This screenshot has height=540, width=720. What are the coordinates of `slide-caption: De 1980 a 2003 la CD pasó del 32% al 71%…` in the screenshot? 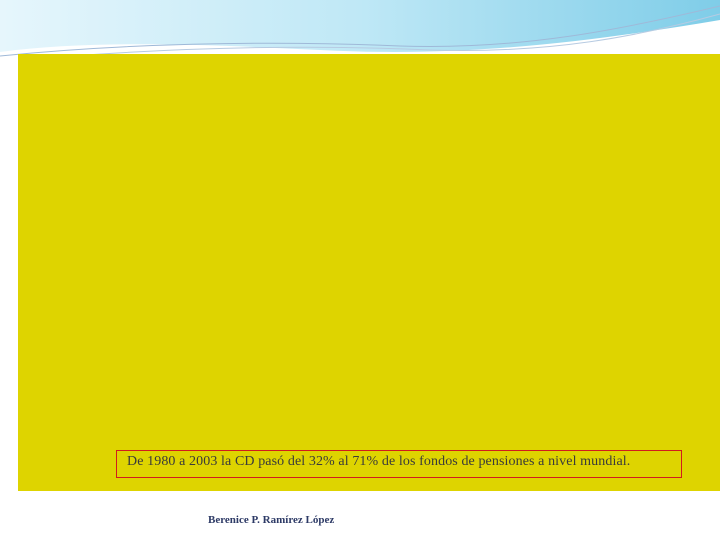 It's located at (379, 461).